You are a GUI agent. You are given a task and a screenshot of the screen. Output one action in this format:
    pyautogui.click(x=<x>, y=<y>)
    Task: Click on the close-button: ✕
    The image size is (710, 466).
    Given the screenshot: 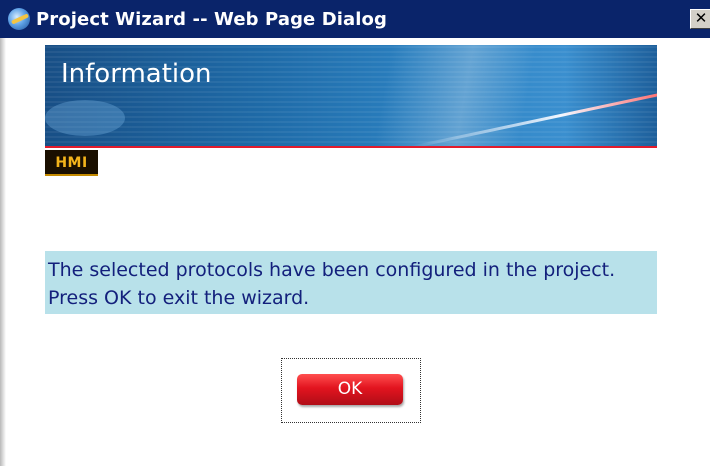 What is the action you would take?
    pyautogui.click(x=700, y=19)
    